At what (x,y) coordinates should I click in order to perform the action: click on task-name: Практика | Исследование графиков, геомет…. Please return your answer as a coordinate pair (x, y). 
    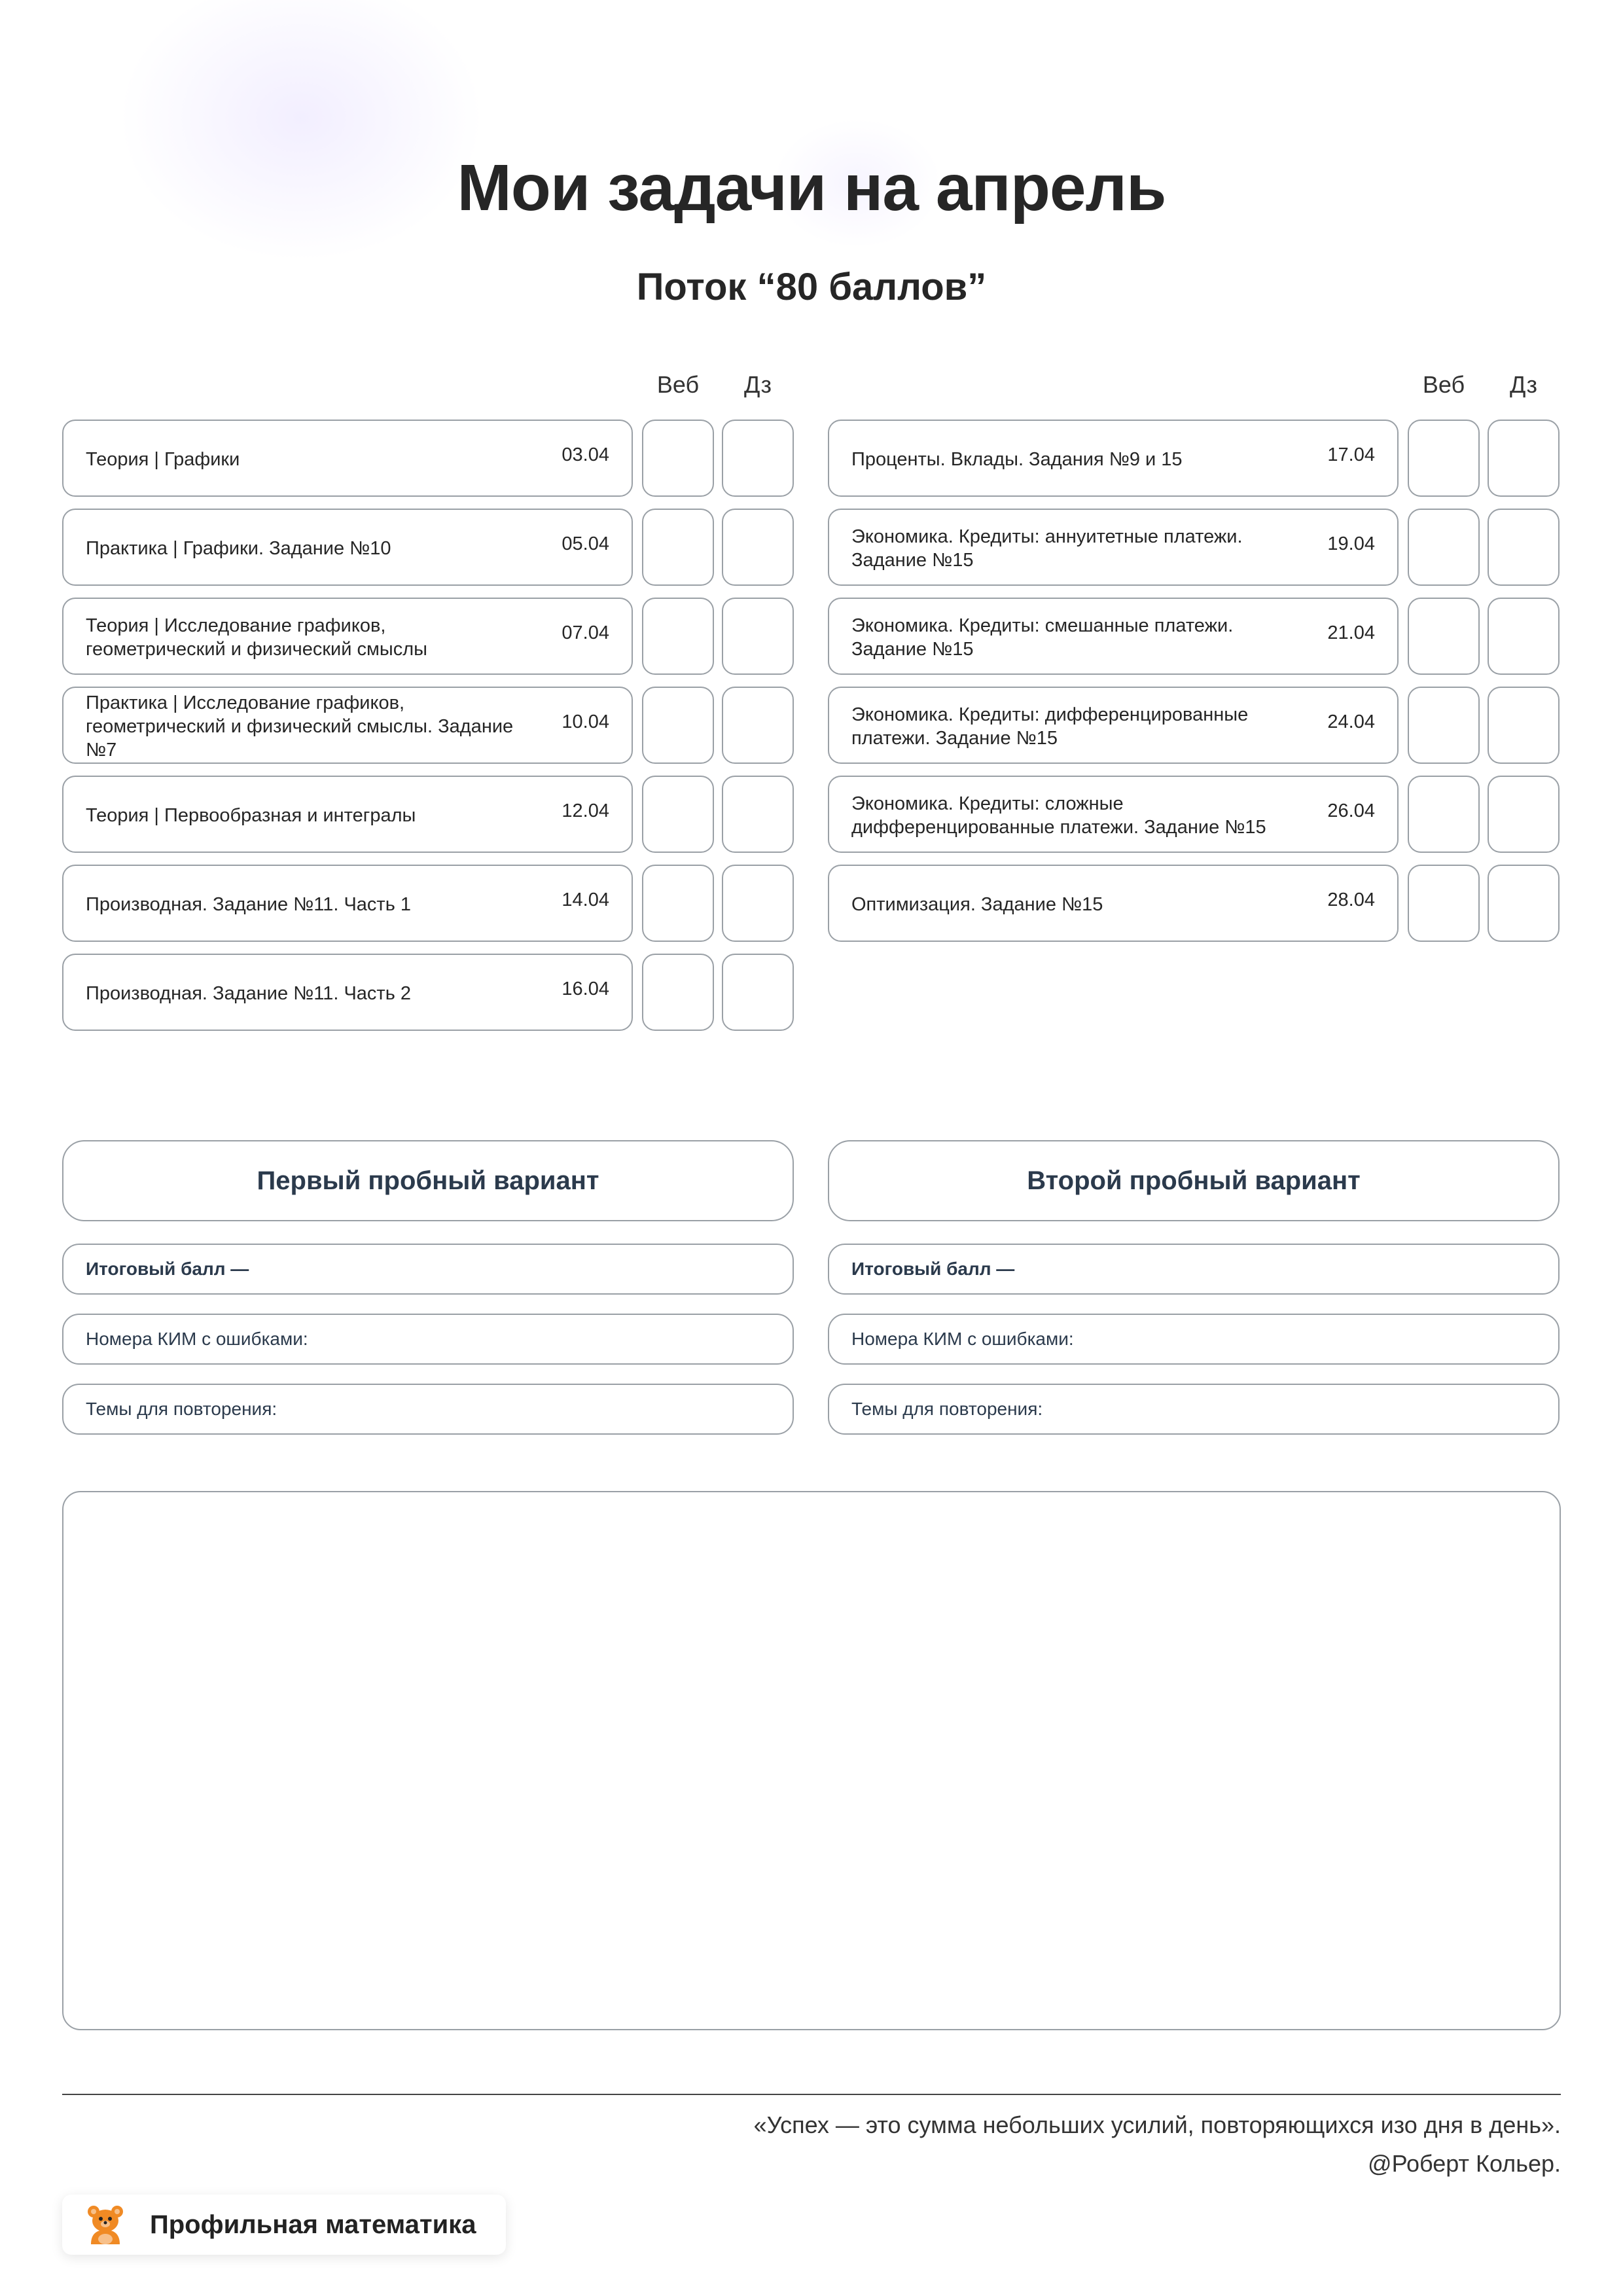
    Looking at the image, I should click on (300, 726).